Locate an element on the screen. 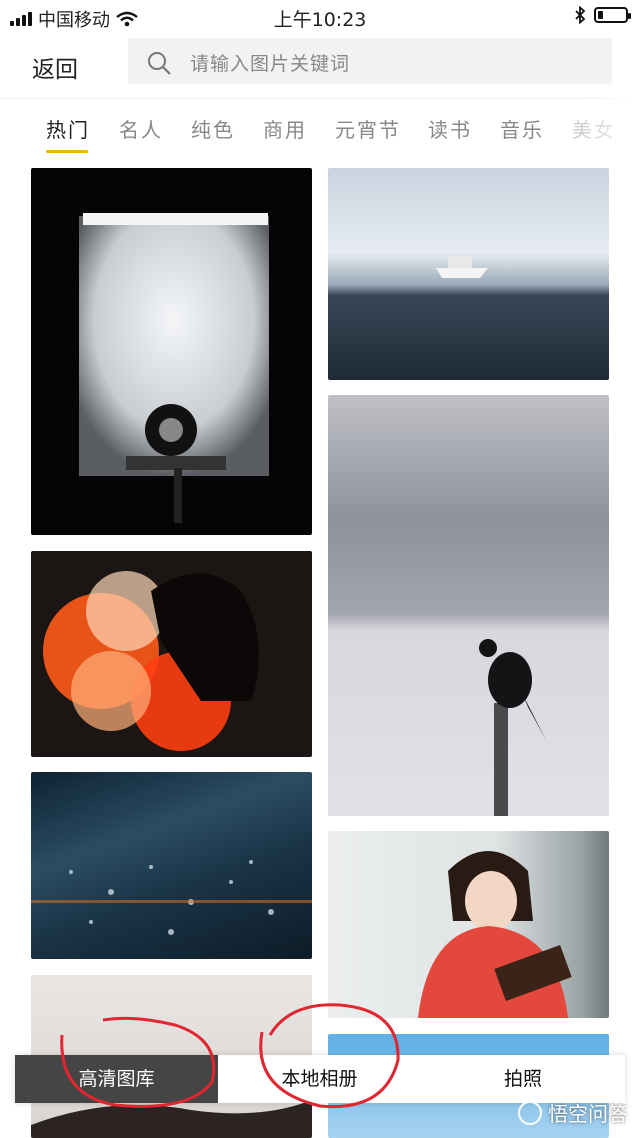  tab-reading: 读书 is located at coordinates (450, 128).